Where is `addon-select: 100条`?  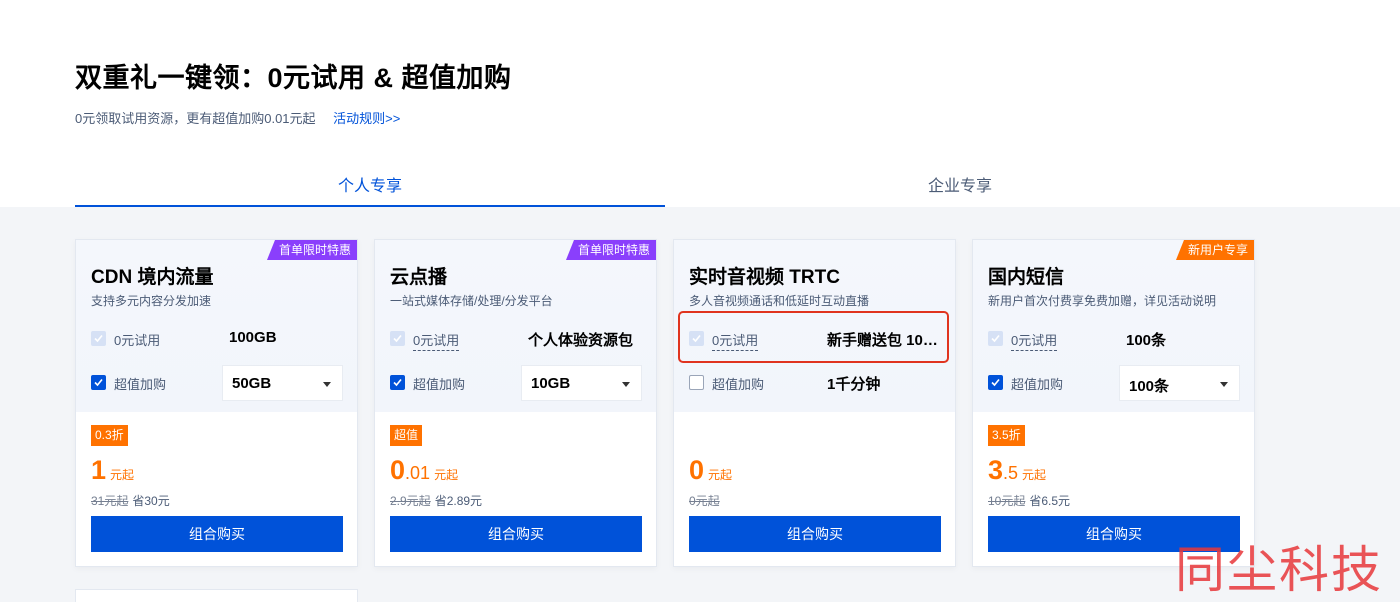 addon-select: 100条 is located at coordinates (1179, 383).